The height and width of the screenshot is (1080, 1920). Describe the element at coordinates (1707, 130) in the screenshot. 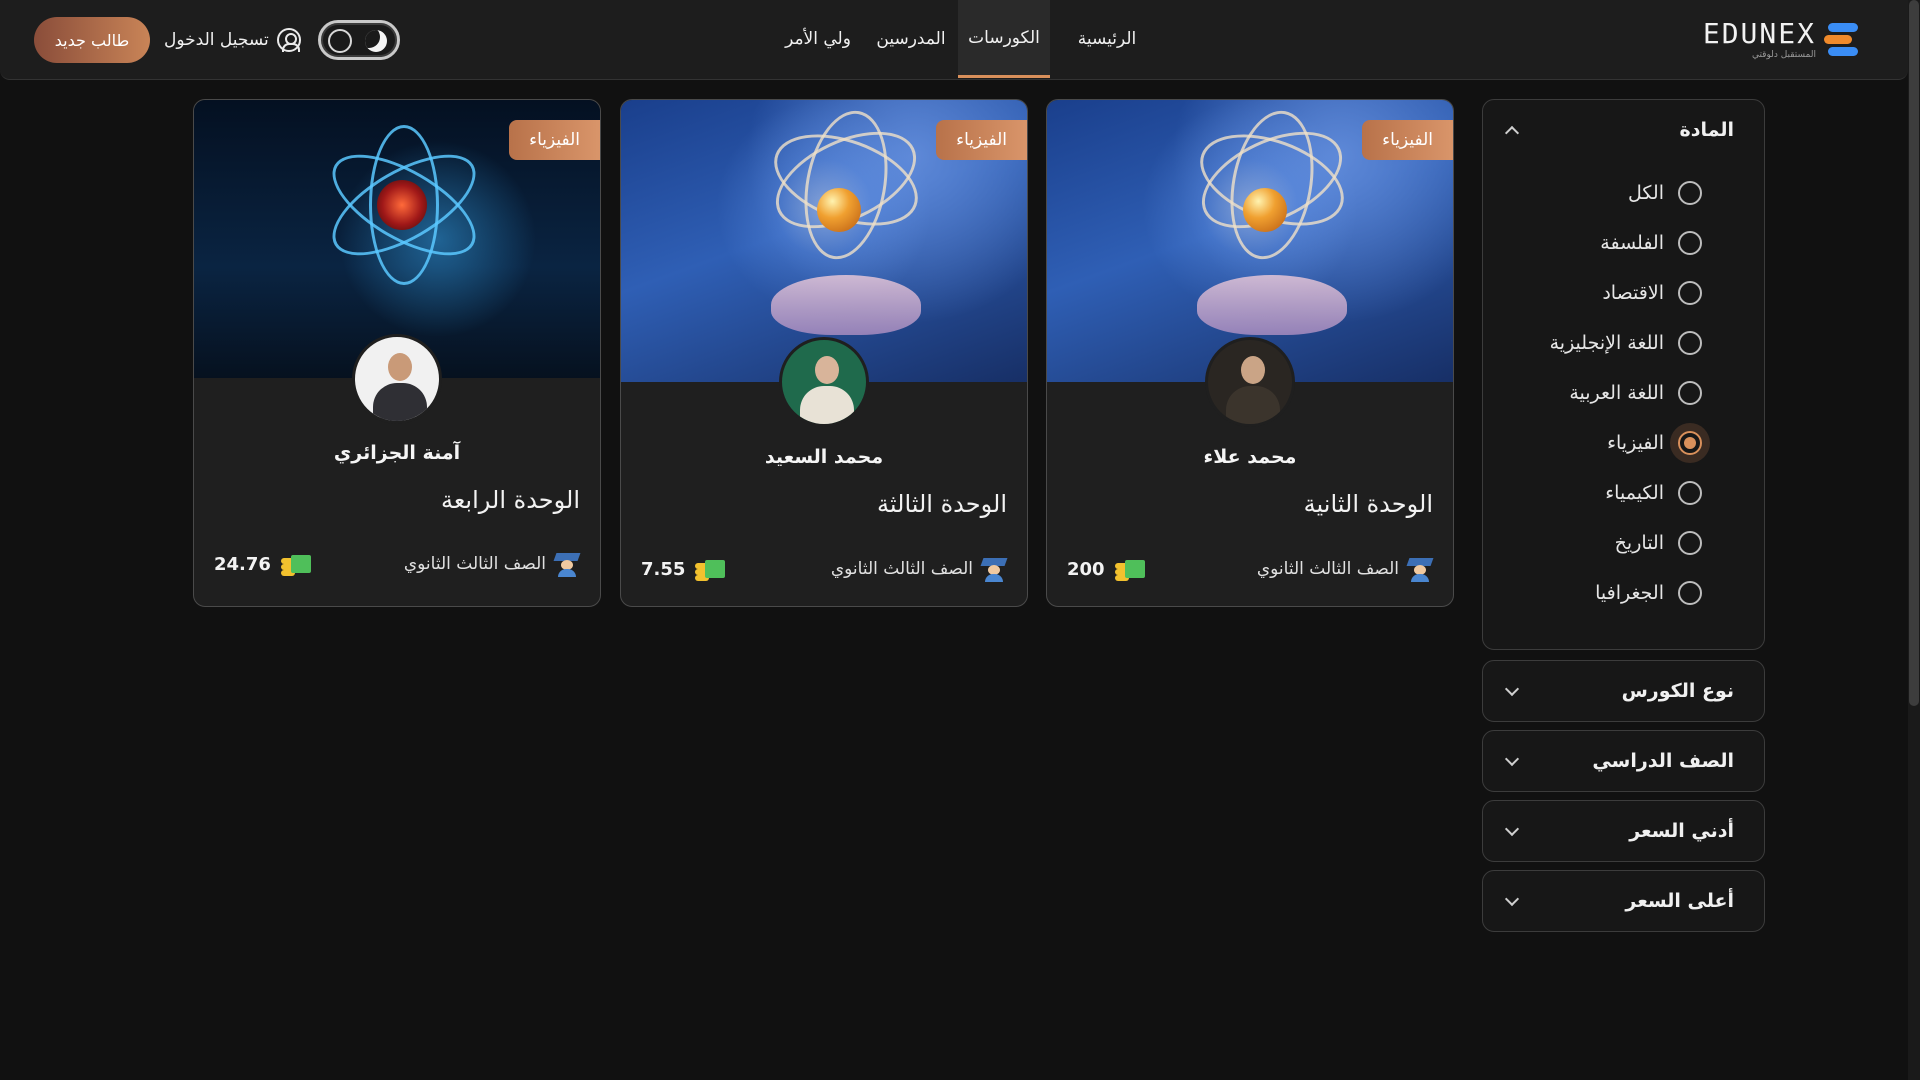

I see `filter-subject-title: المادة` at that location.